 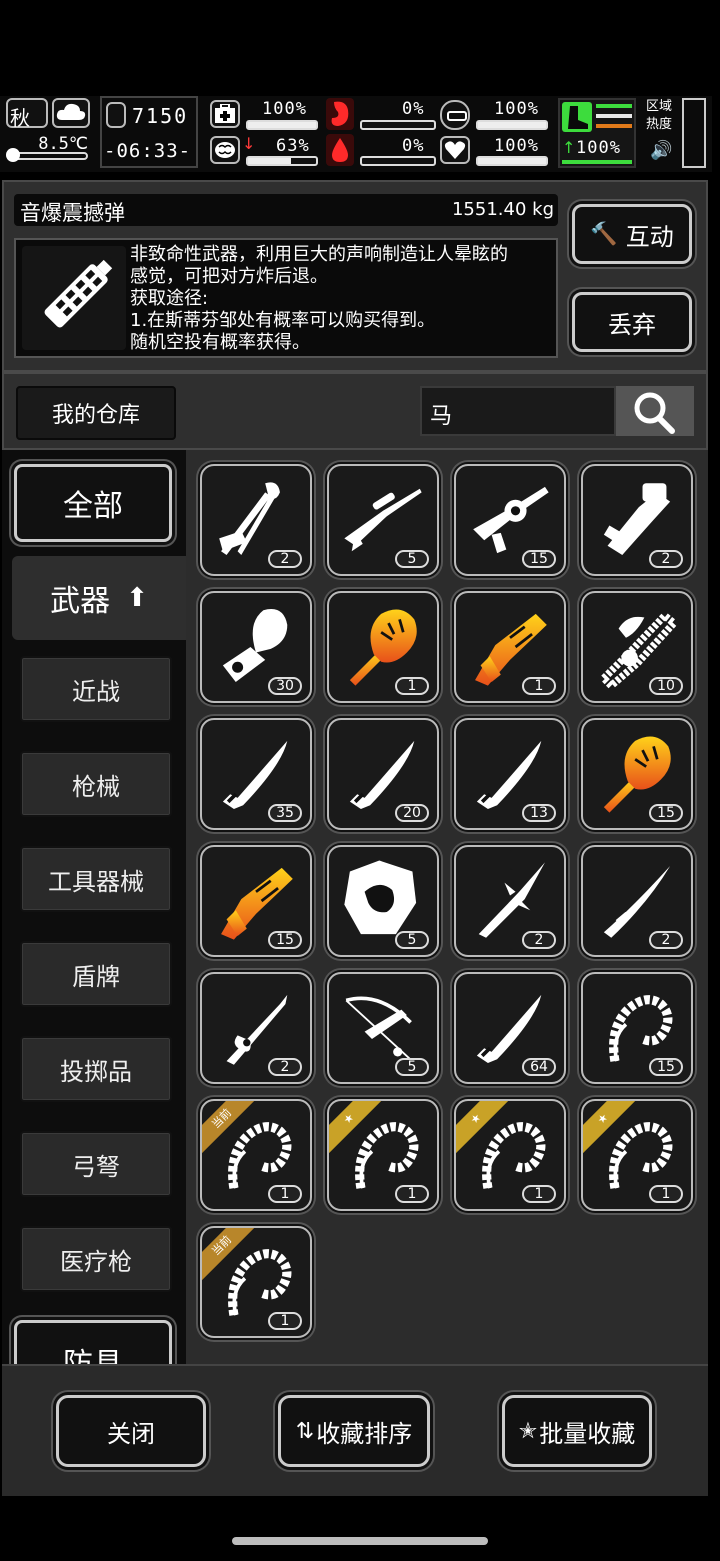 I want to click on item-slot: 35, so click(x=256, y=774).